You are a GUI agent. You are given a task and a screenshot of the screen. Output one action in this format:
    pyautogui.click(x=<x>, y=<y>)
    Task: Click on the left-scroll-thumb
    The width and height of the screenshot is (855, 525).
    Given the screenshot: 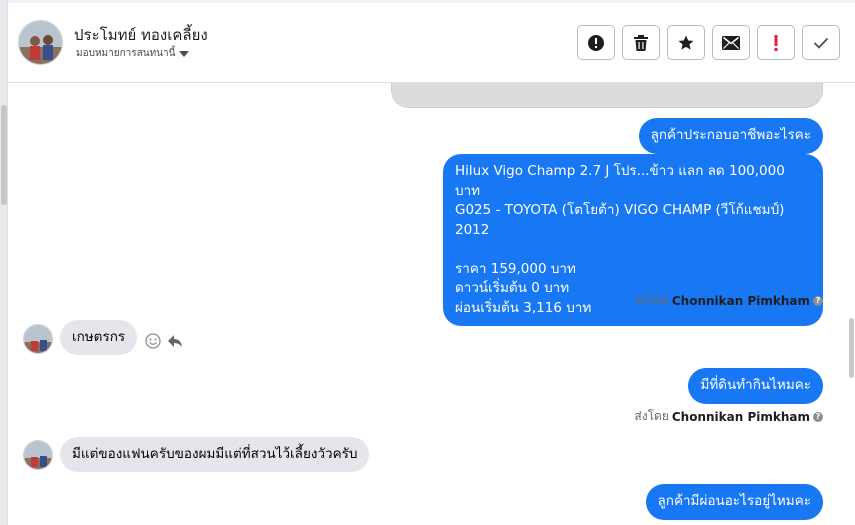 What is the action you would take?
    pyautogui.click(x=4, y=155)
    